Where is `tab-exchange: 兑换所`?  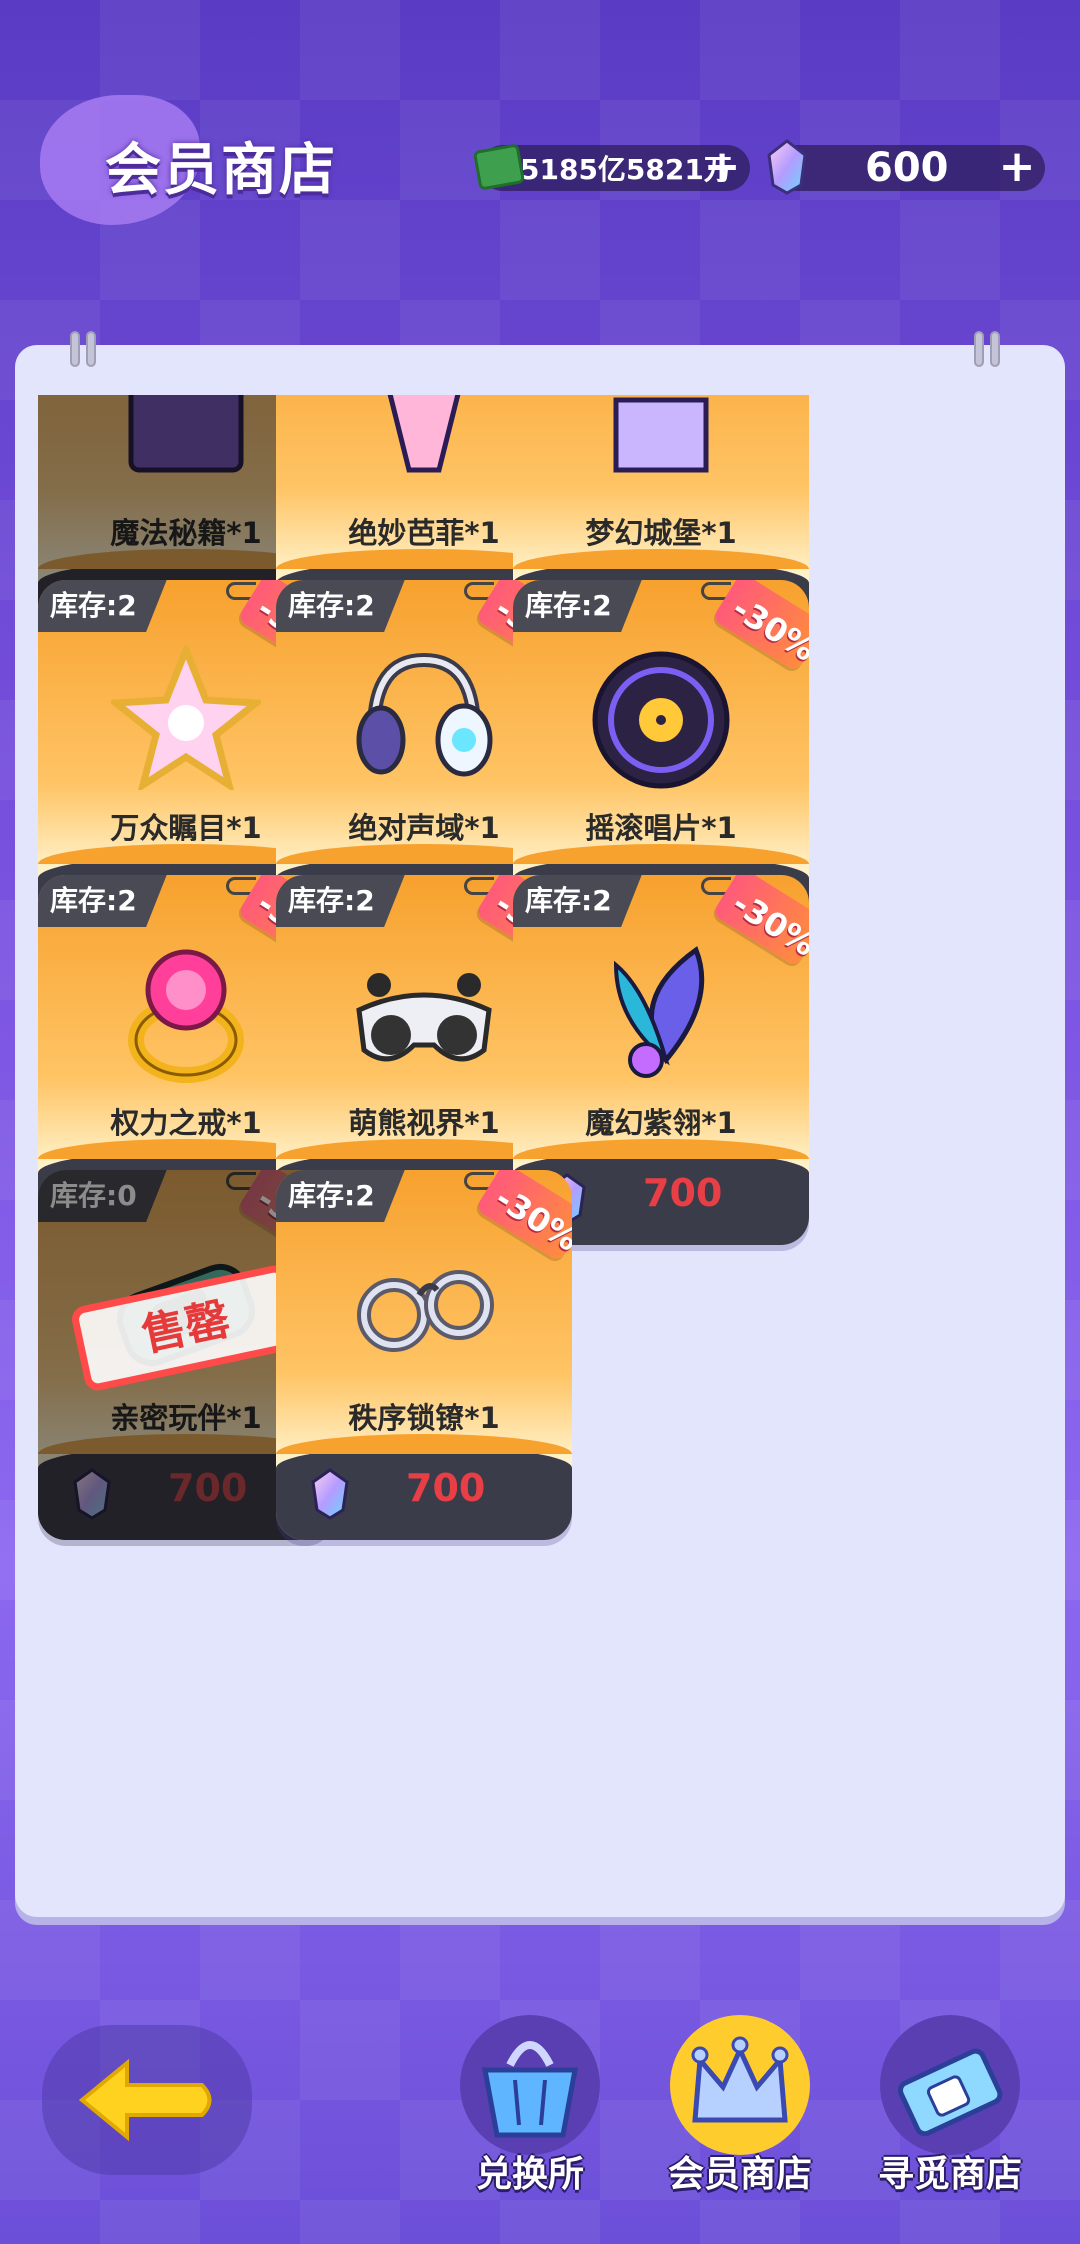
tab-exchange: 兑换所 is located at coordinates (530, 2115).